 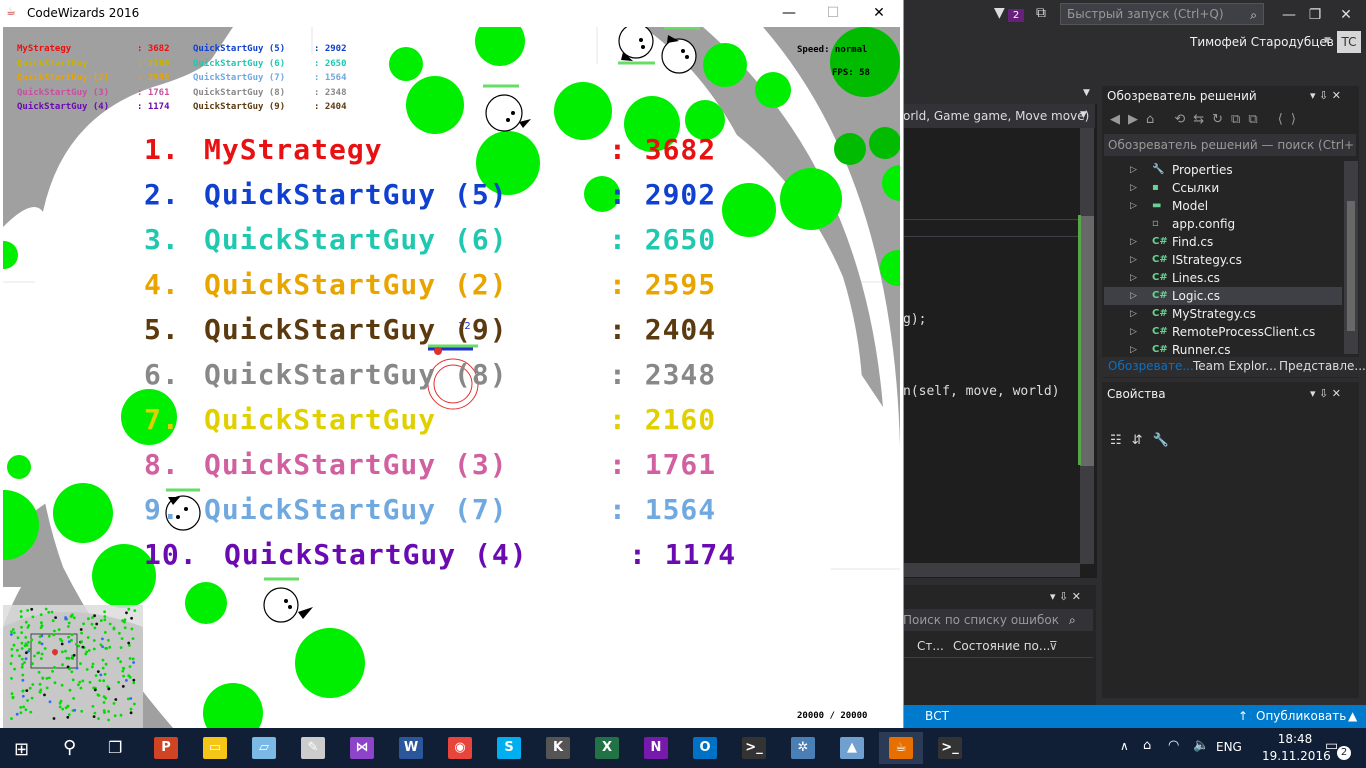 What do you see at coordinates (1000, 341) in the screenshot?
I see `code-editor` at bounding box center [1000, 341].